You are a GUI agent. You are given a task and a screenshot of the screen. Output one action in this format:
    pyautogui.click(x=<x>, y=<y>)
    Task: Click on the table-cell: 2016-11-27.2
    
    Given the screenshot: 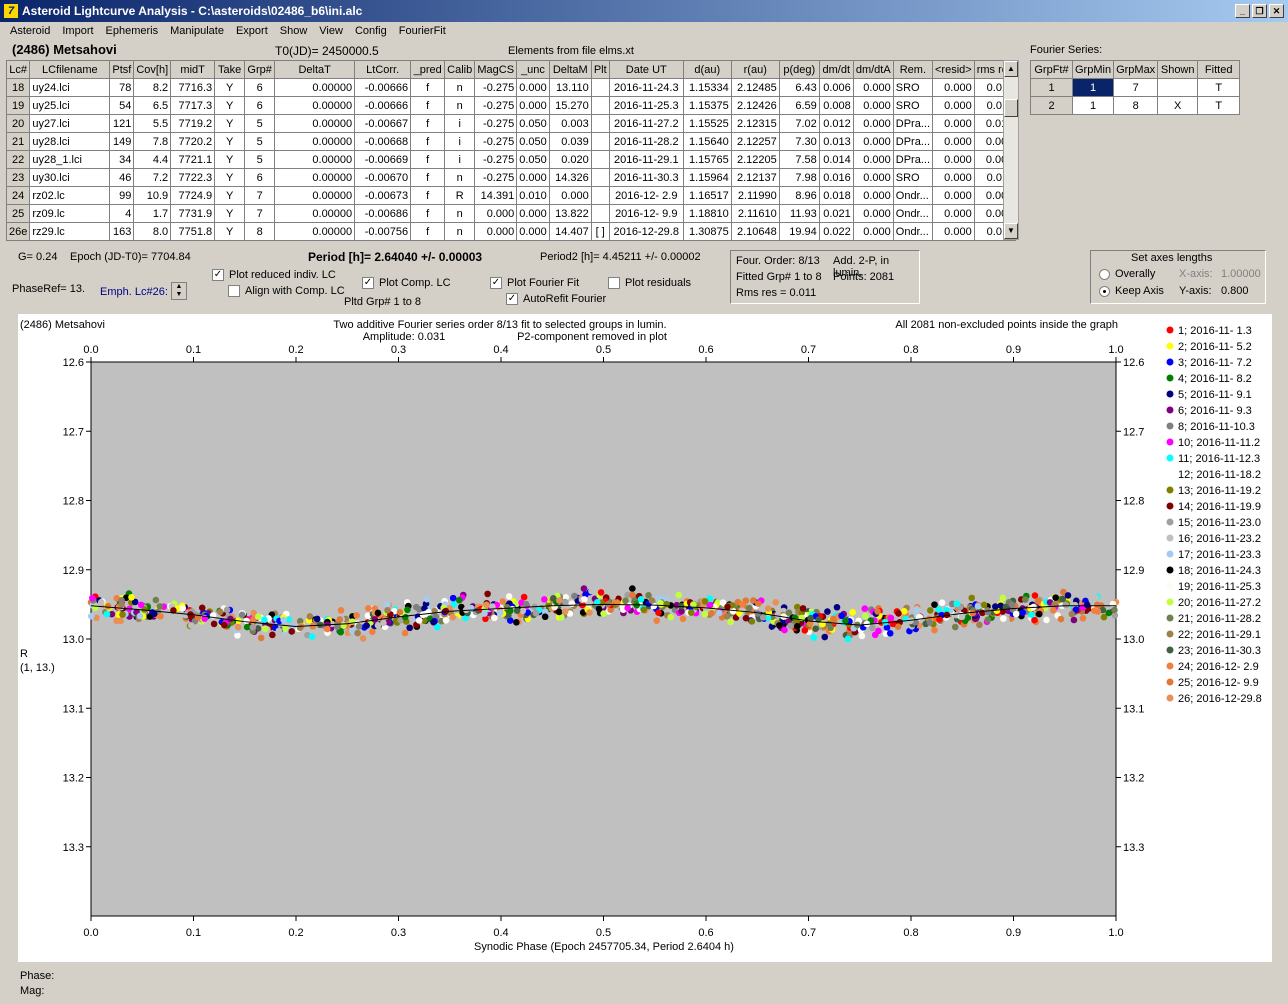 What is the action you would take?
    pyautogui.click(x=646, y=123)
    